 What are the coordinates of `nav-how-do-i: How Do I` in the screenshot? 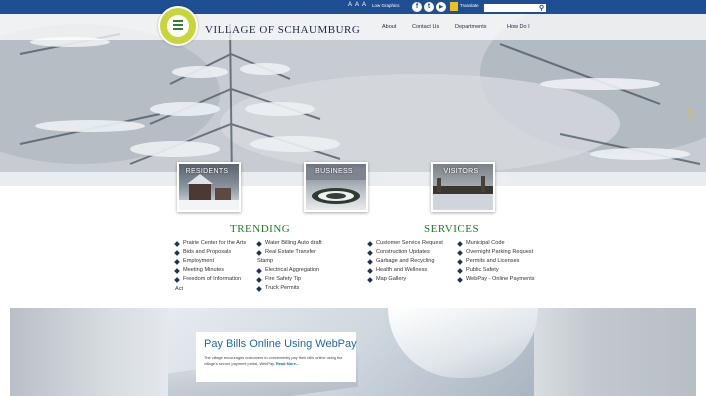 It's located at (518, 27).